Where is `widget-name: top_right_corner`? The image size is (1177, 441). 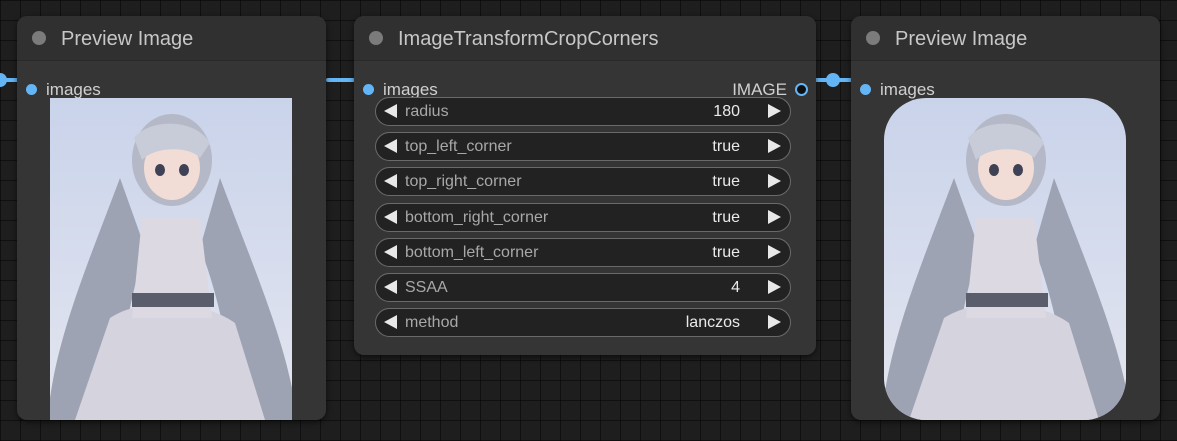 widget-name: top_right_corner is located at coordinates (463, 181).